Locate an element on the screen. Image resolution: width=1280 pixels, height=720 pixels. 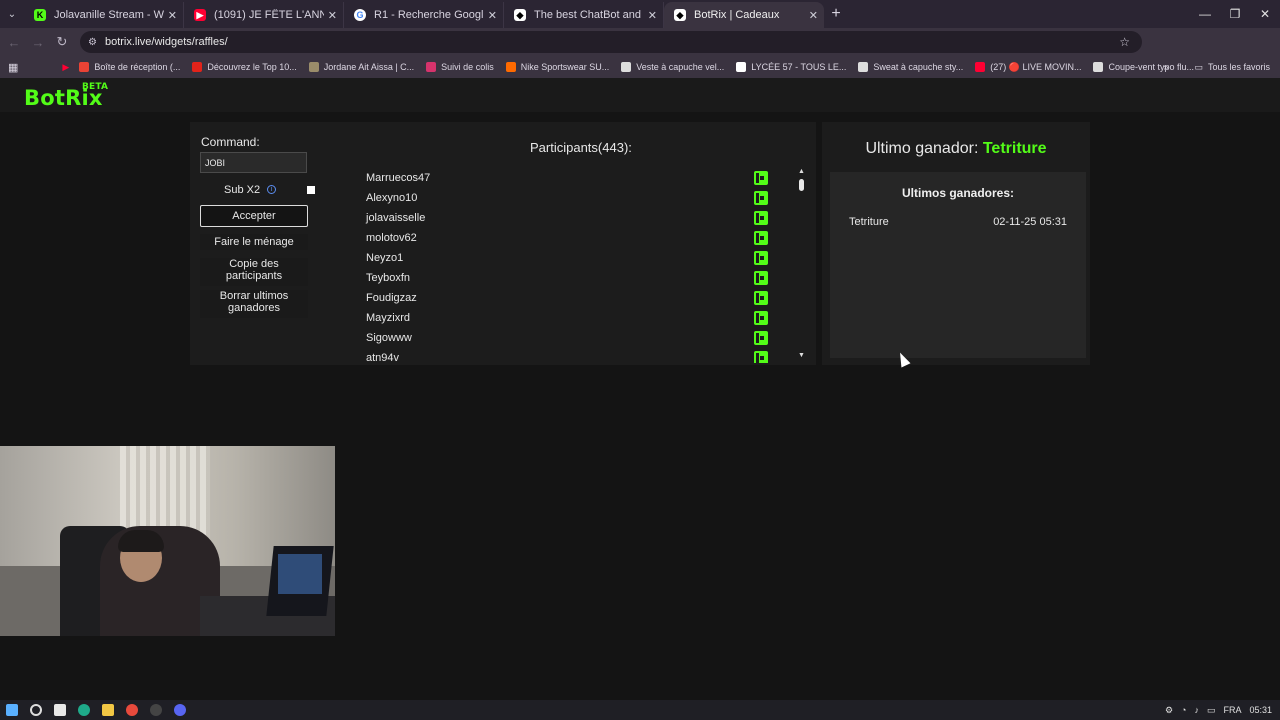
sub-x2-checkbox is located at coordinates (311, 190).